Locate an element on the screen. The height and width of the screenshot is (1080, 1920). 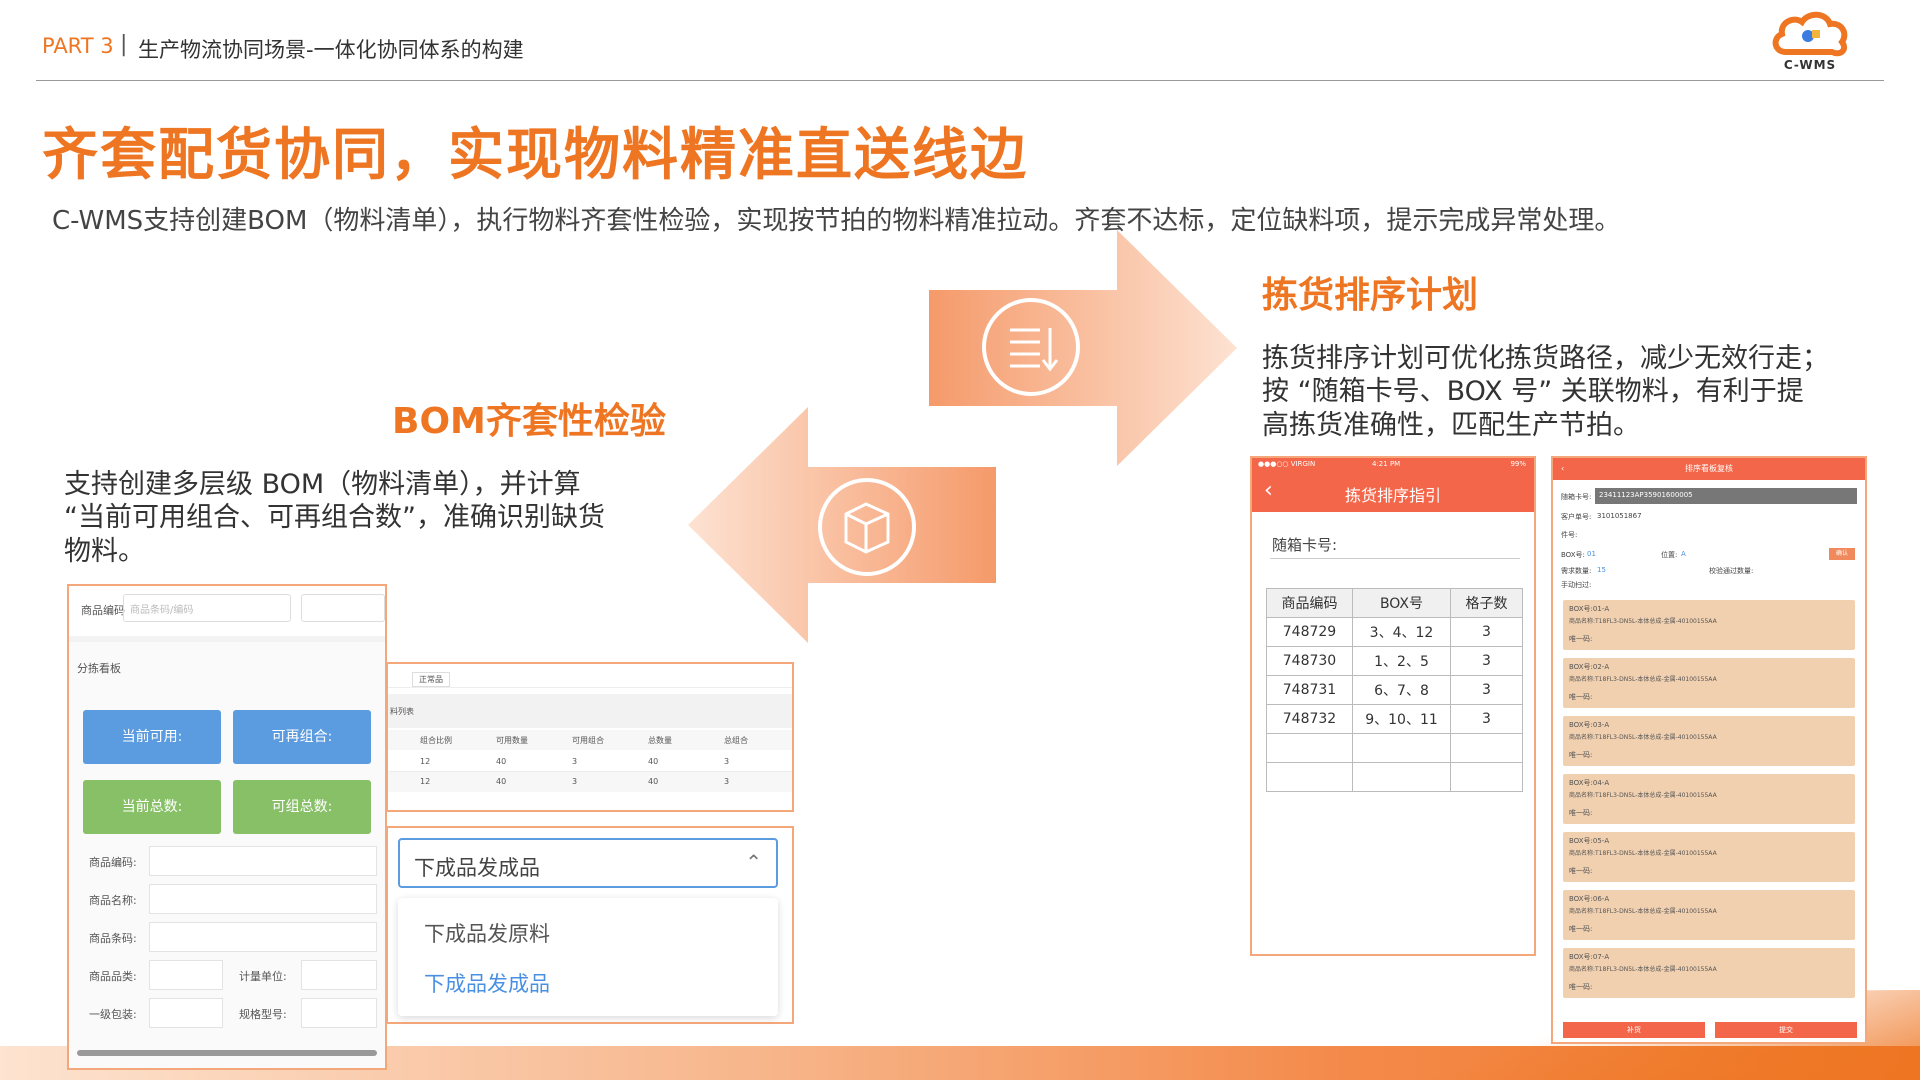
recombine-button: 可再组合: is located at coordinates (302, 737).